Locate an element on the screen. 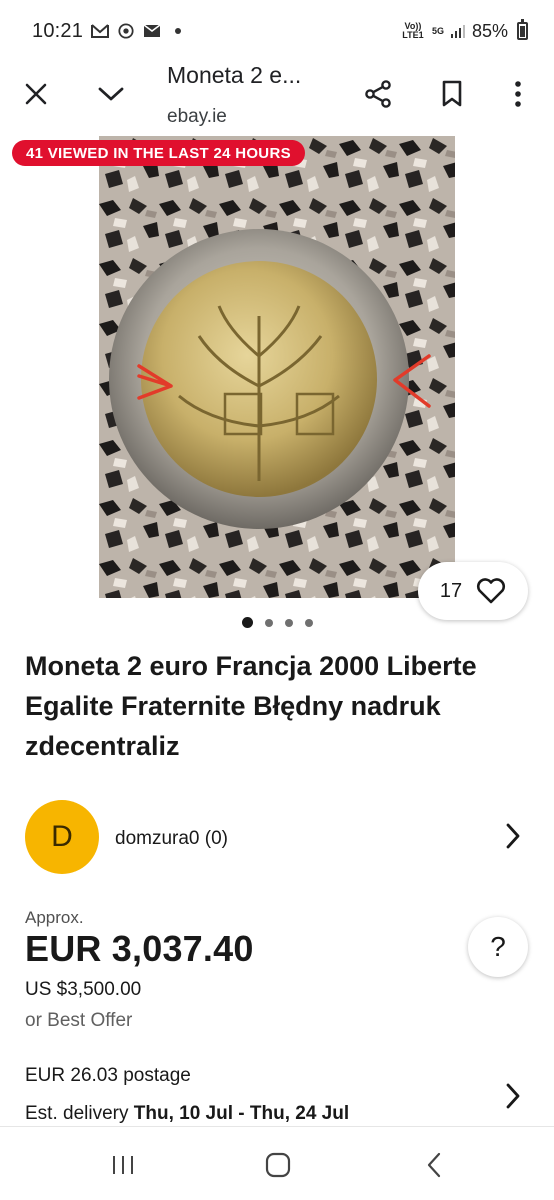 This screenshot has height=1200, width=554. collapse-button is located at coordinates (111, 94).